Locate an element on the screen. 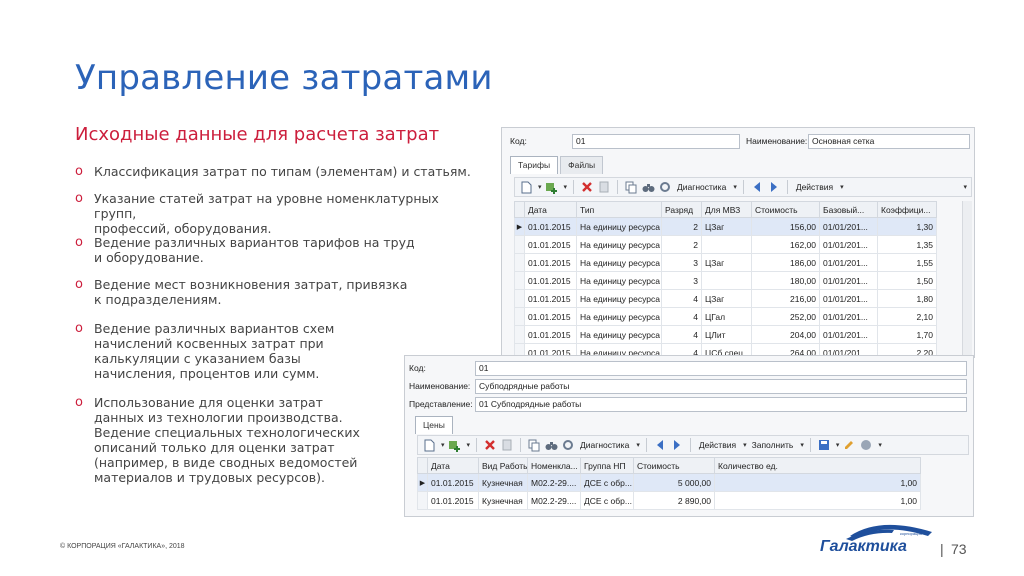 The height and width of the screenshot is (576, 1024). table-cell: 1,55 is located at coordinates (907, 262).